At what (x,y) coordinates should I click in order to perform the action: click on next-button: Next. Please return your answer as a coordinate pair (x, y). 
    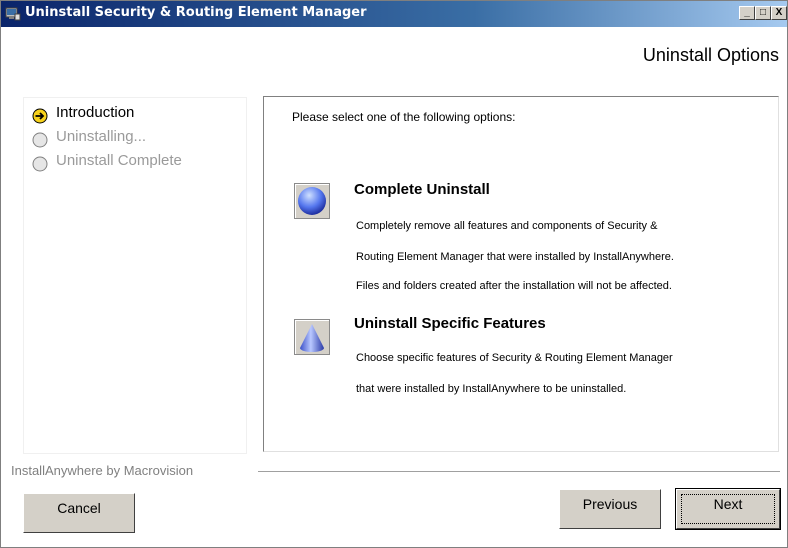
    Looking at the image, I should click on (728, 509).